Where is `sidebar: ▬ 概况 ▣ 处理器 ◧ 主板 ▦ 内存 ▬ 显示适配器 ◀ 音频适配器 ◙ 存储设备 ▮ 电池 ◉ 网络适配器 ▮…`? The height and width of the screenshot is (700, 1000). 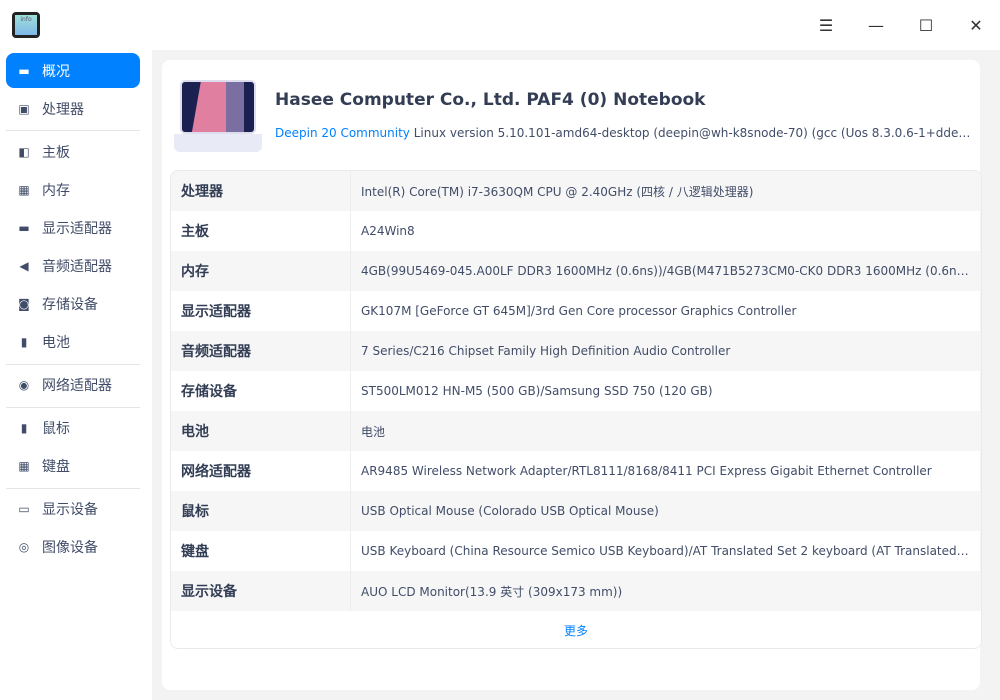
sidebar: ▬ 概况 ▣ 处理器 ◧ 主板 ▦ 内存 ▬ 显示适配器 ◀ 音频适配器 ◙ 存储设备 ▮ 电池 ◉ 网络适配器 ▮… is located at coordinates (75, 375).